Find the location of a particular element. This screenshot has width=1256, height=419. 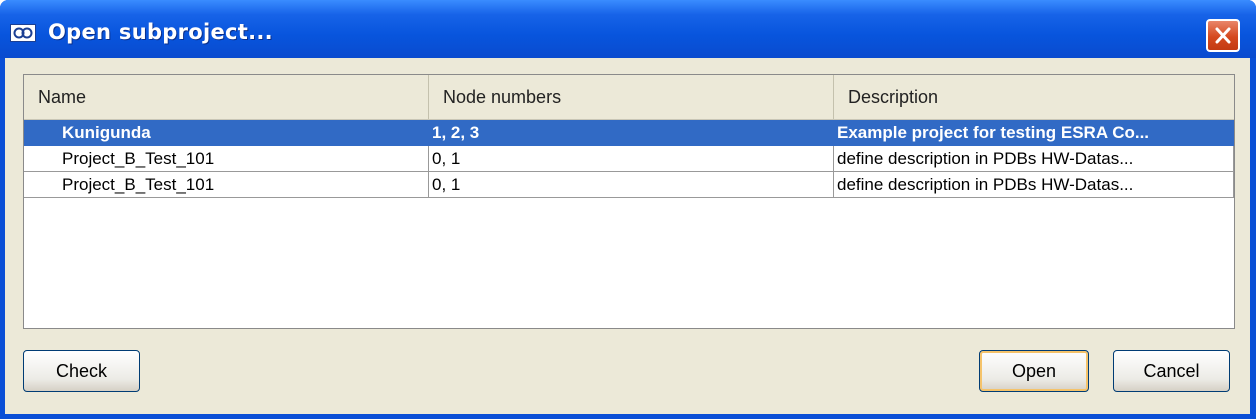

close-button is located at coordinates (1223, 35).